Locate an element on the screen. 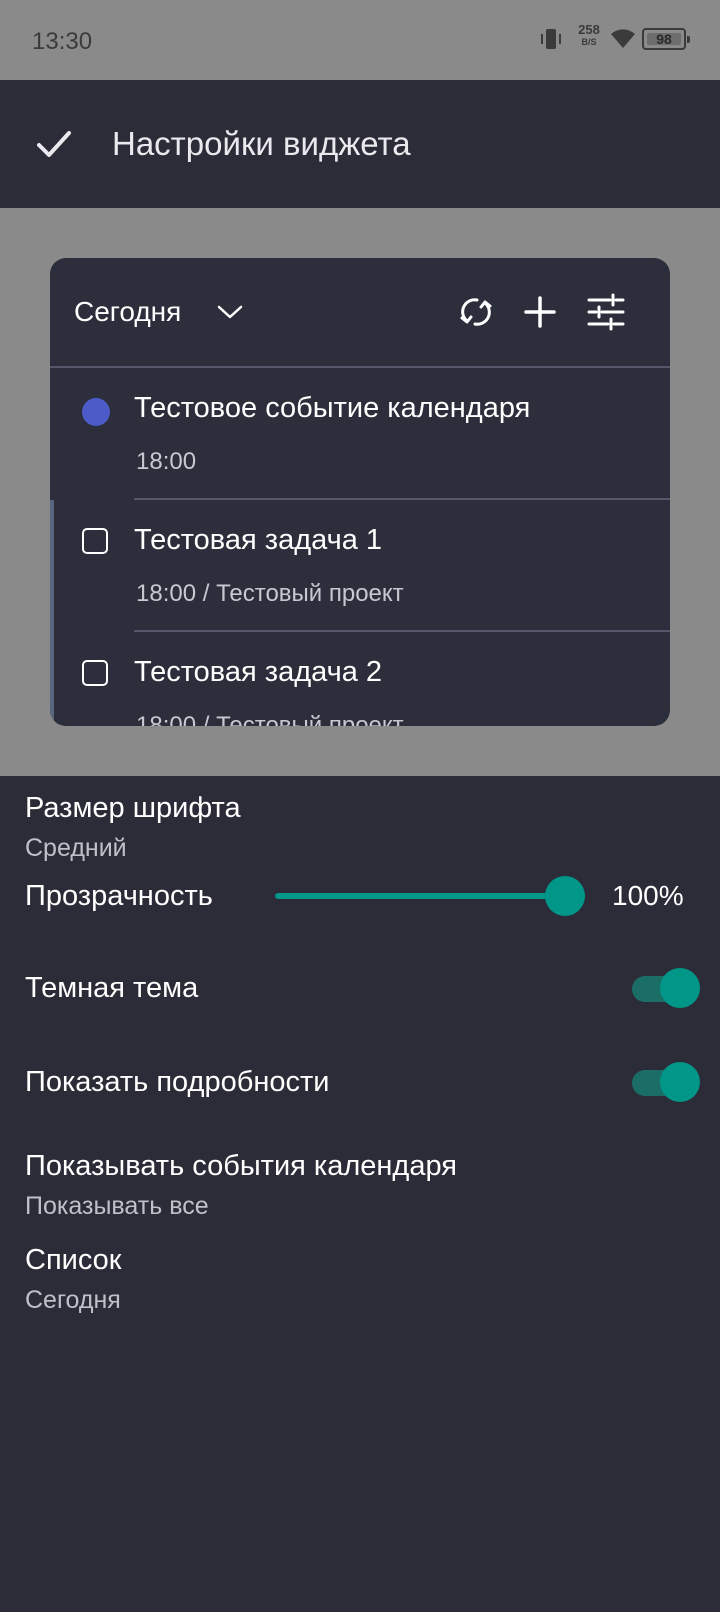 This screenshot has width=720, height=1612. task-title: Тестовая задача 1 is located at coordinates (258, 540).